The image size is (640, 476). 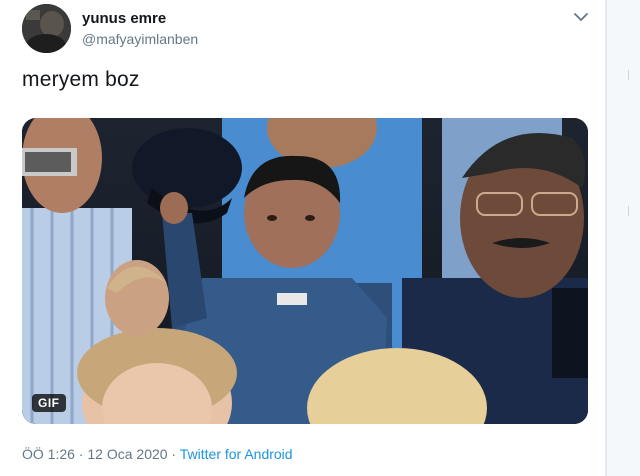 I want to click on chevron-down-icon, so click(x=581, y=17).